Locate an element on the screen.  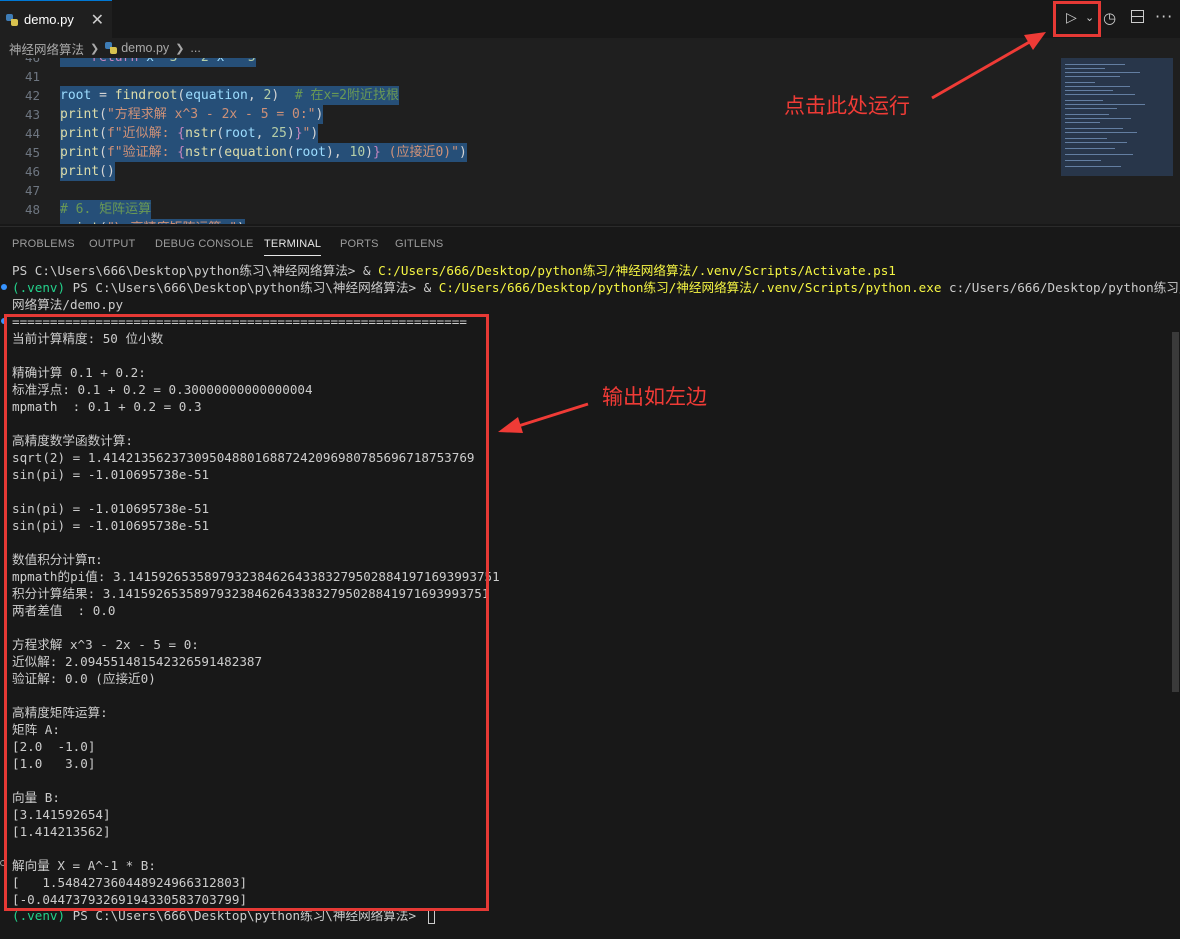
code-line: print("\n高精度矩阵运算:") is located at coordinates (152, 221).